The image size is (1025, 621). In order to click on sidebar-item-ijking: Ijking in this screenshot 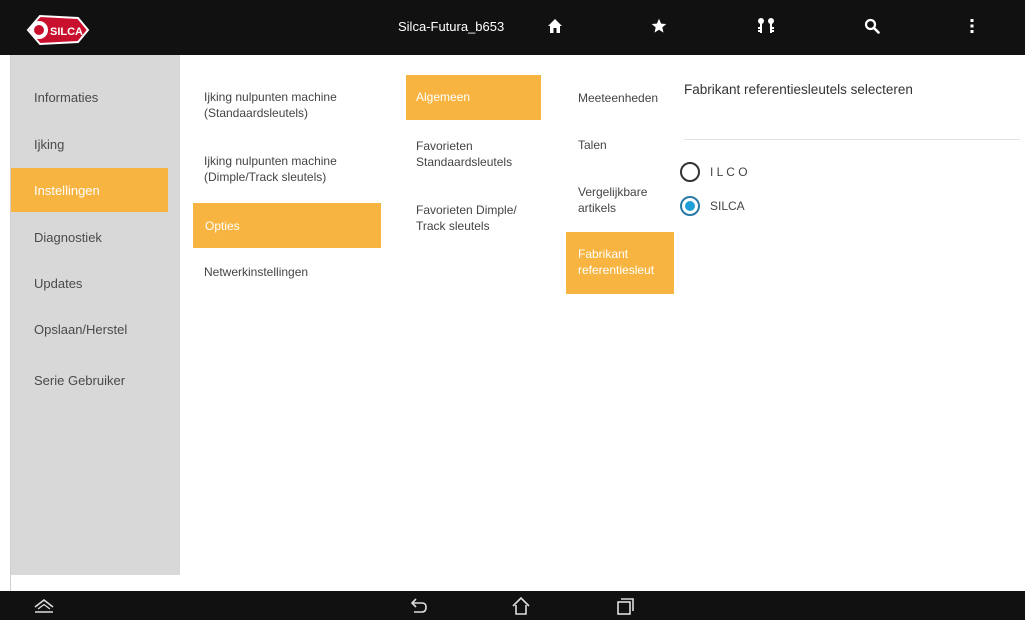, I will do `click(89, 144)`.